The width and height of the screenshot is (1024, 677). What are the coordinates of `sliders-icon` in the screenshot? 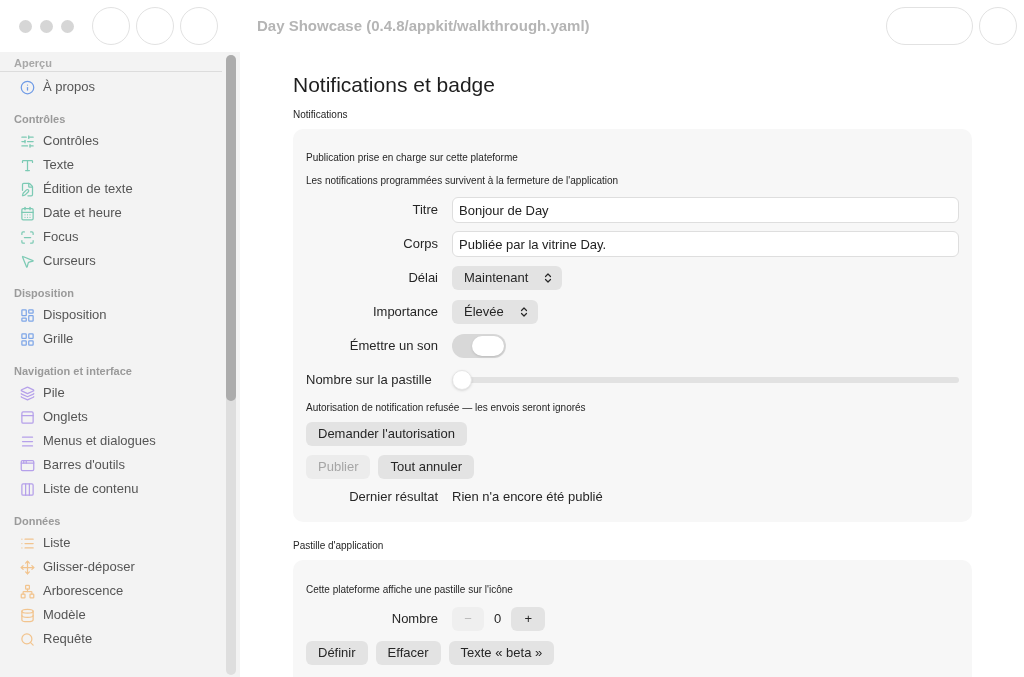 It's located at (27, 141).